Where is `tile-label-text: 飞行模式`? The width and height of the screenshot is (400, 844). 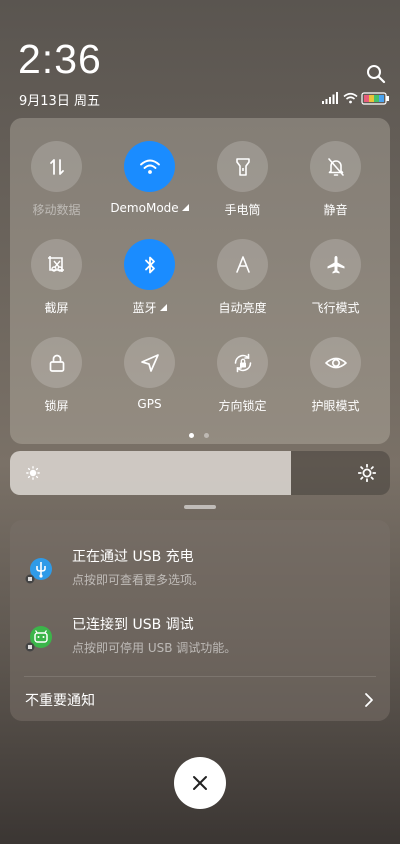 tile-label-text: 飞行模式 is located at coordinates (335, 308).